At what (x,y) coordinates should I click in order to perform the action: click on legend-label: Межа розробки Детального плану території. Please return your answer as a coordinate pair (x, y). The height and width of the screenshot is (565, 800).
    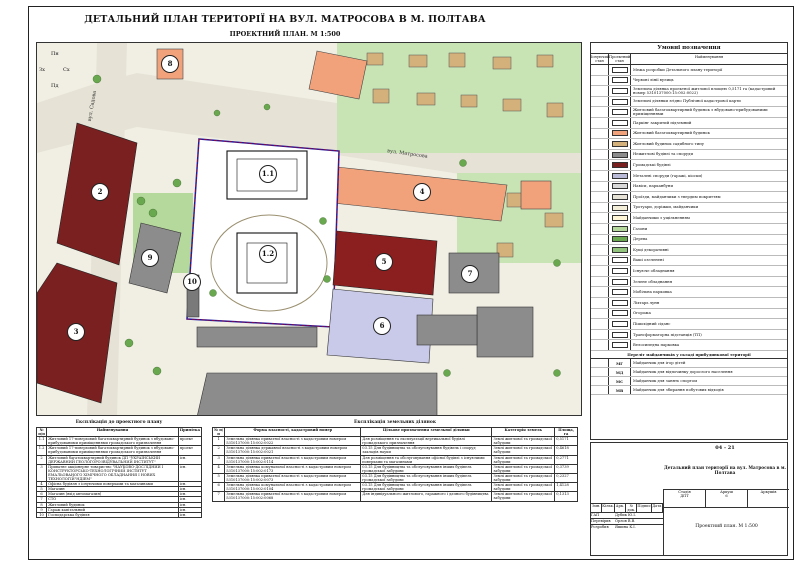
    Looking at the image, I should click on (678, 69).